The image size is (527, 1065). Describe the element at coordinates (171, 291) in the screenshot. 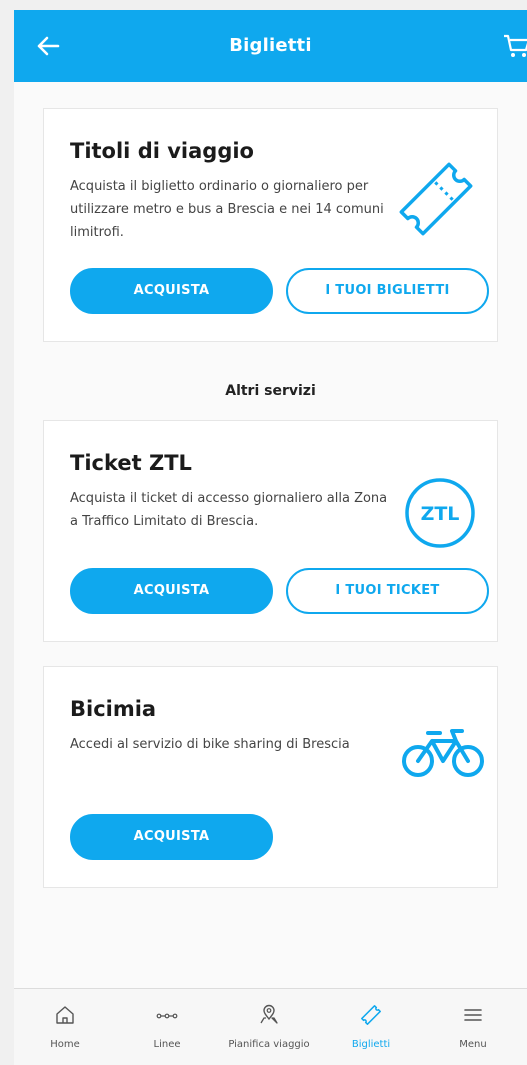

I see `buy-tickets-button: ACQUISTA` at that location.